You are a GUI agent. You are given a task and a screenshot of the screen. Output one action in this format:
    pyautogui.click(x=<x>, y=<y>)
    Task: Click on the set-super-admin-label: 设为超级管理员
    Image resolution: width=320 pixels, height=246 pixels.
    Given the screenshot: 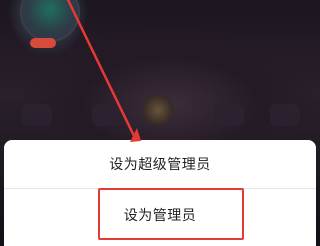 What is the action you would take?
    pyautogui.click(x=160, y=165)
    